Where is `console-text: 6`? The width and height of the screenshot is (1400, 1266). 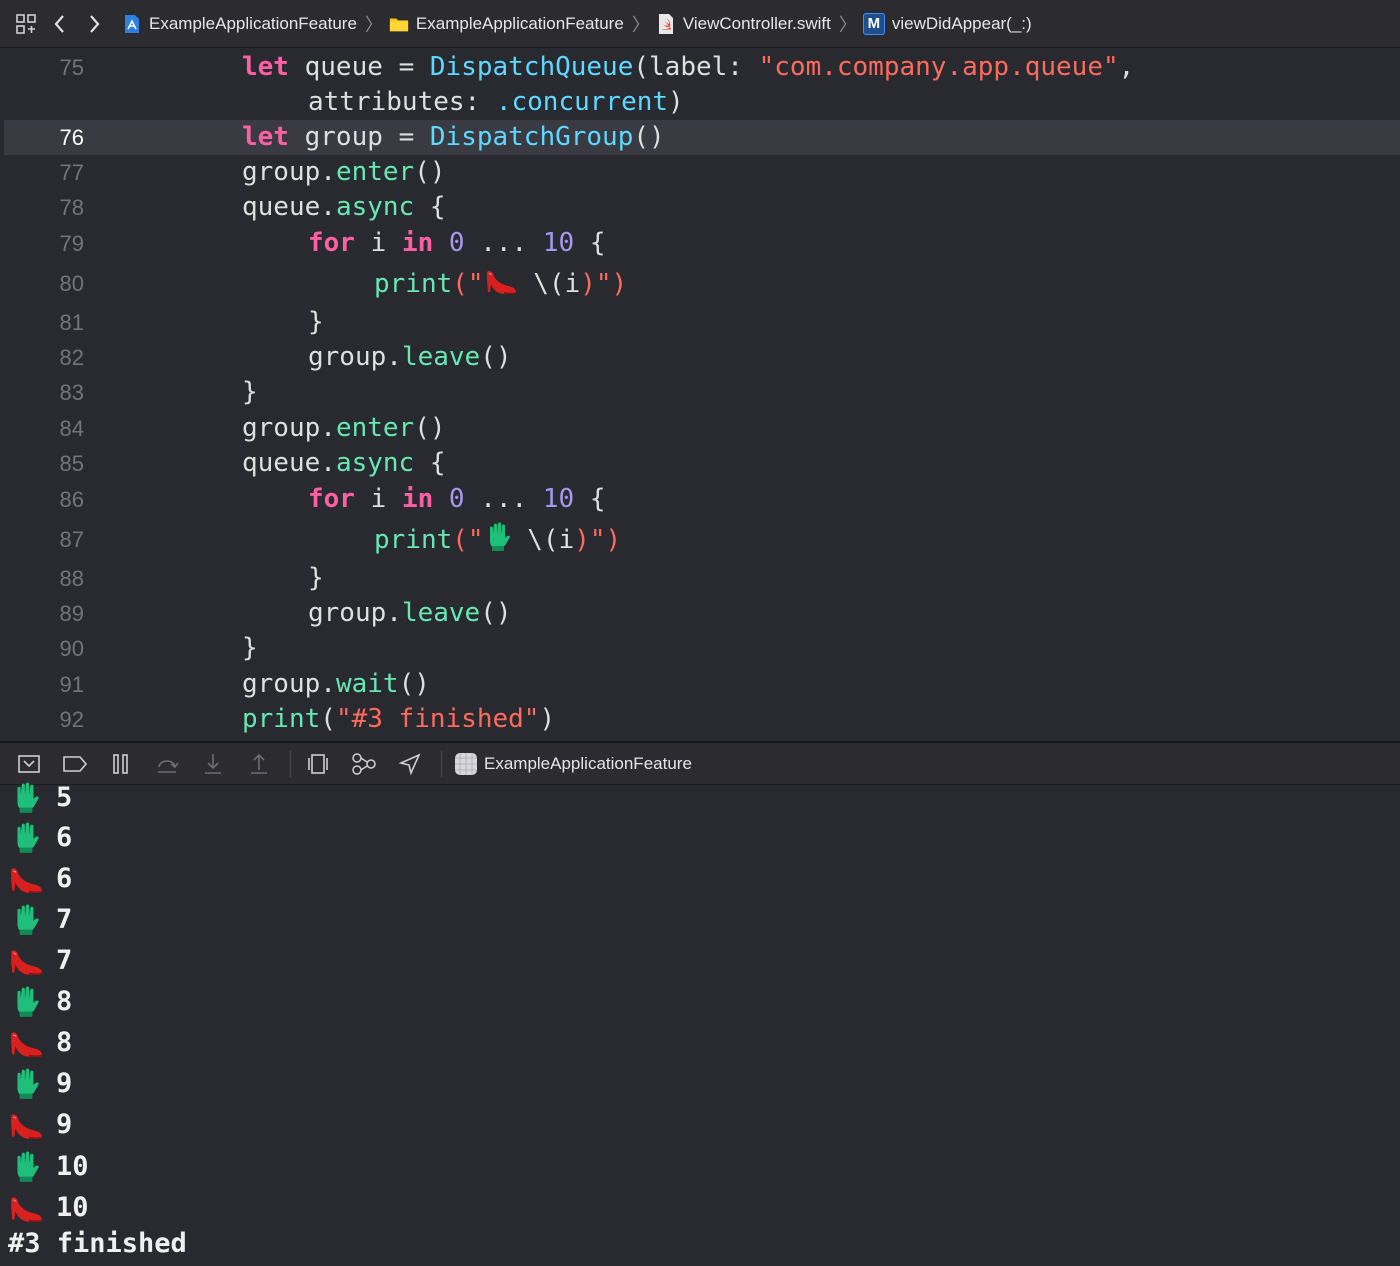 console-text: 6 is located at coordinates (64, 878).